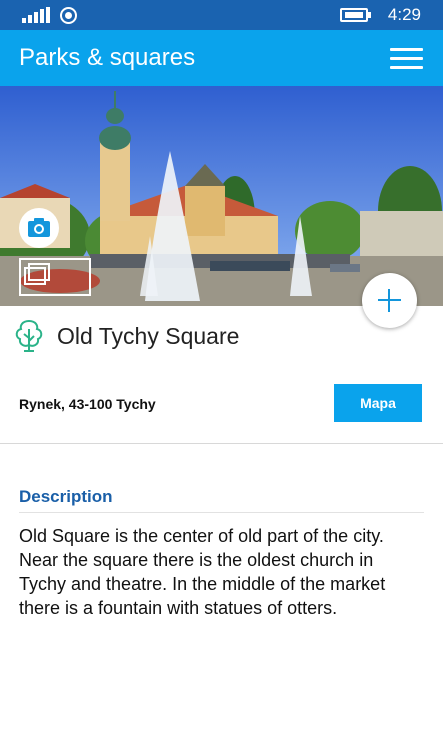 The height and width of the screenshot is (738, 443). Describe the element at coordinates (66, 496) in the screenshot. I see `description-heading: Description` at that location.